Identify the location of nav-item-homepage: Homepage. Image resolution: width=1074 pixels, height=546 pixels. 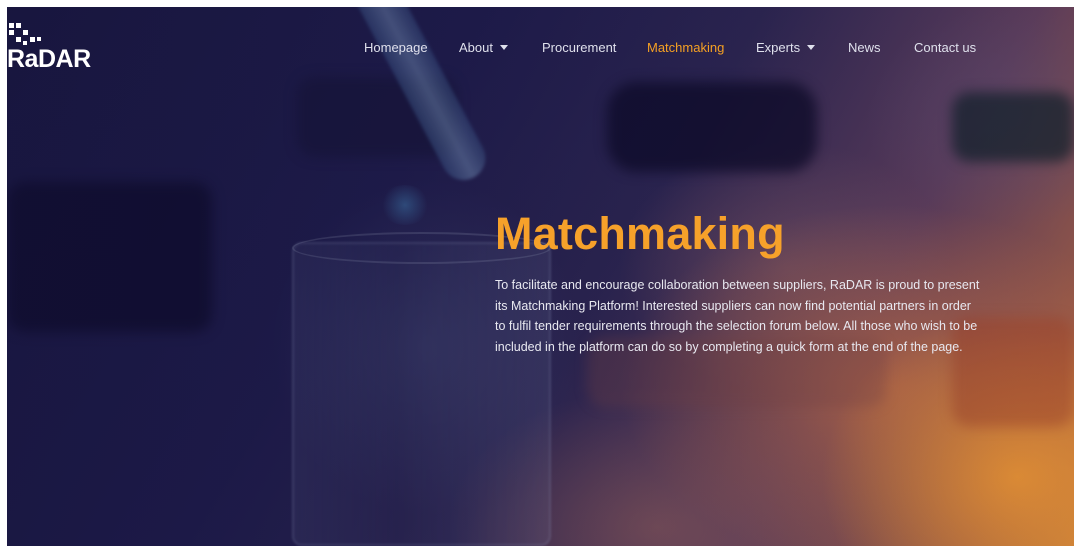
(396, 48).